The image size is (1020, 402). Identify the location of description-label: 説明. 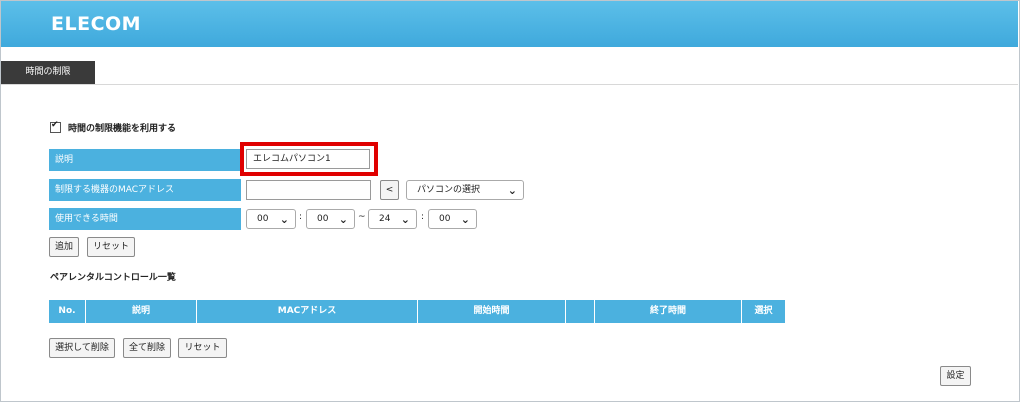
(145, 160).